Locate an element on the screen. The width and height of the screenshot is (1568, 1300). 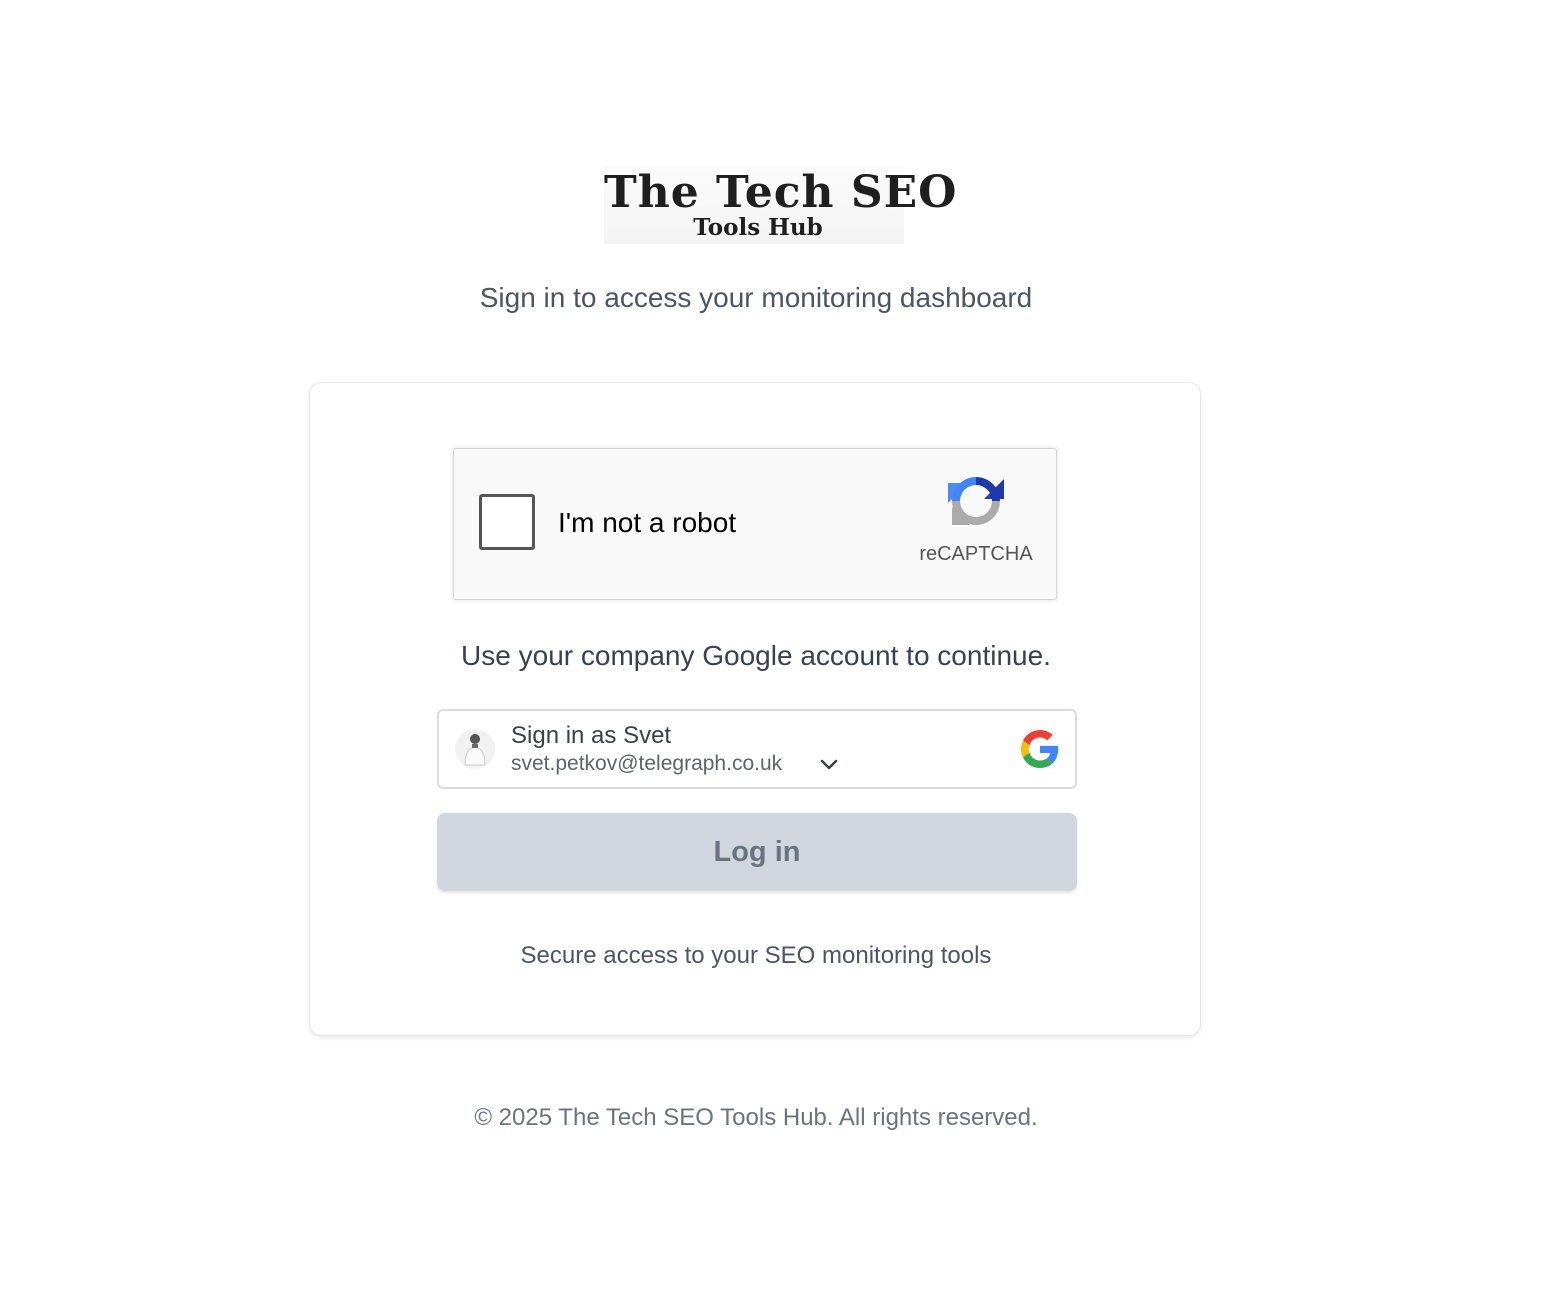
recaptcha-widget: I'm not a robot reCAPTCHA is located at coordinates (755, 524).